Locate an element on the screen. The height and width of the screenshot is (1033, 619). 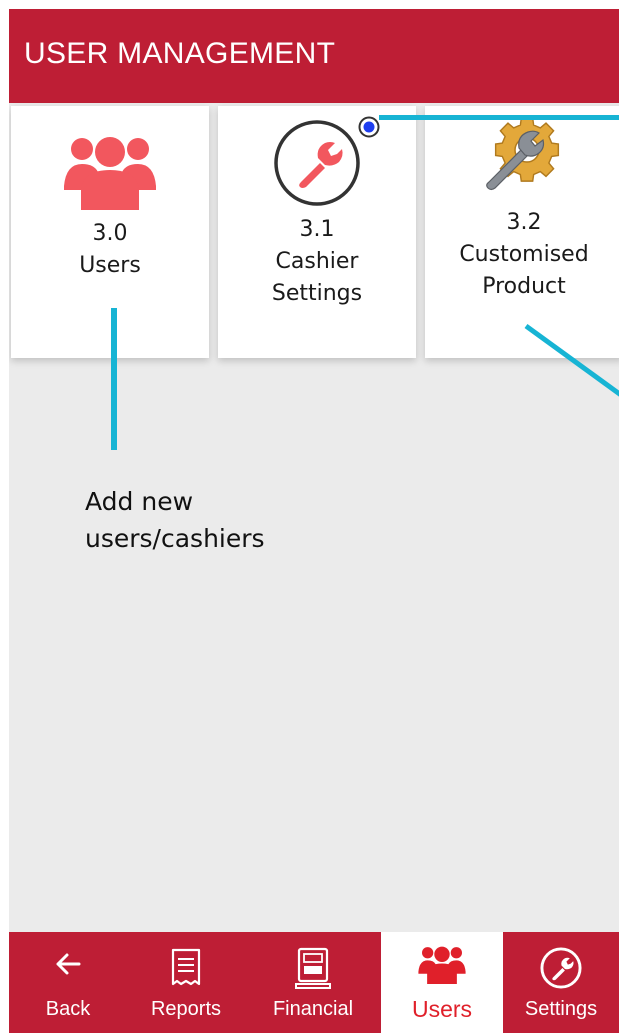
nav-label: Settings is located at coordinates (561, 1009).